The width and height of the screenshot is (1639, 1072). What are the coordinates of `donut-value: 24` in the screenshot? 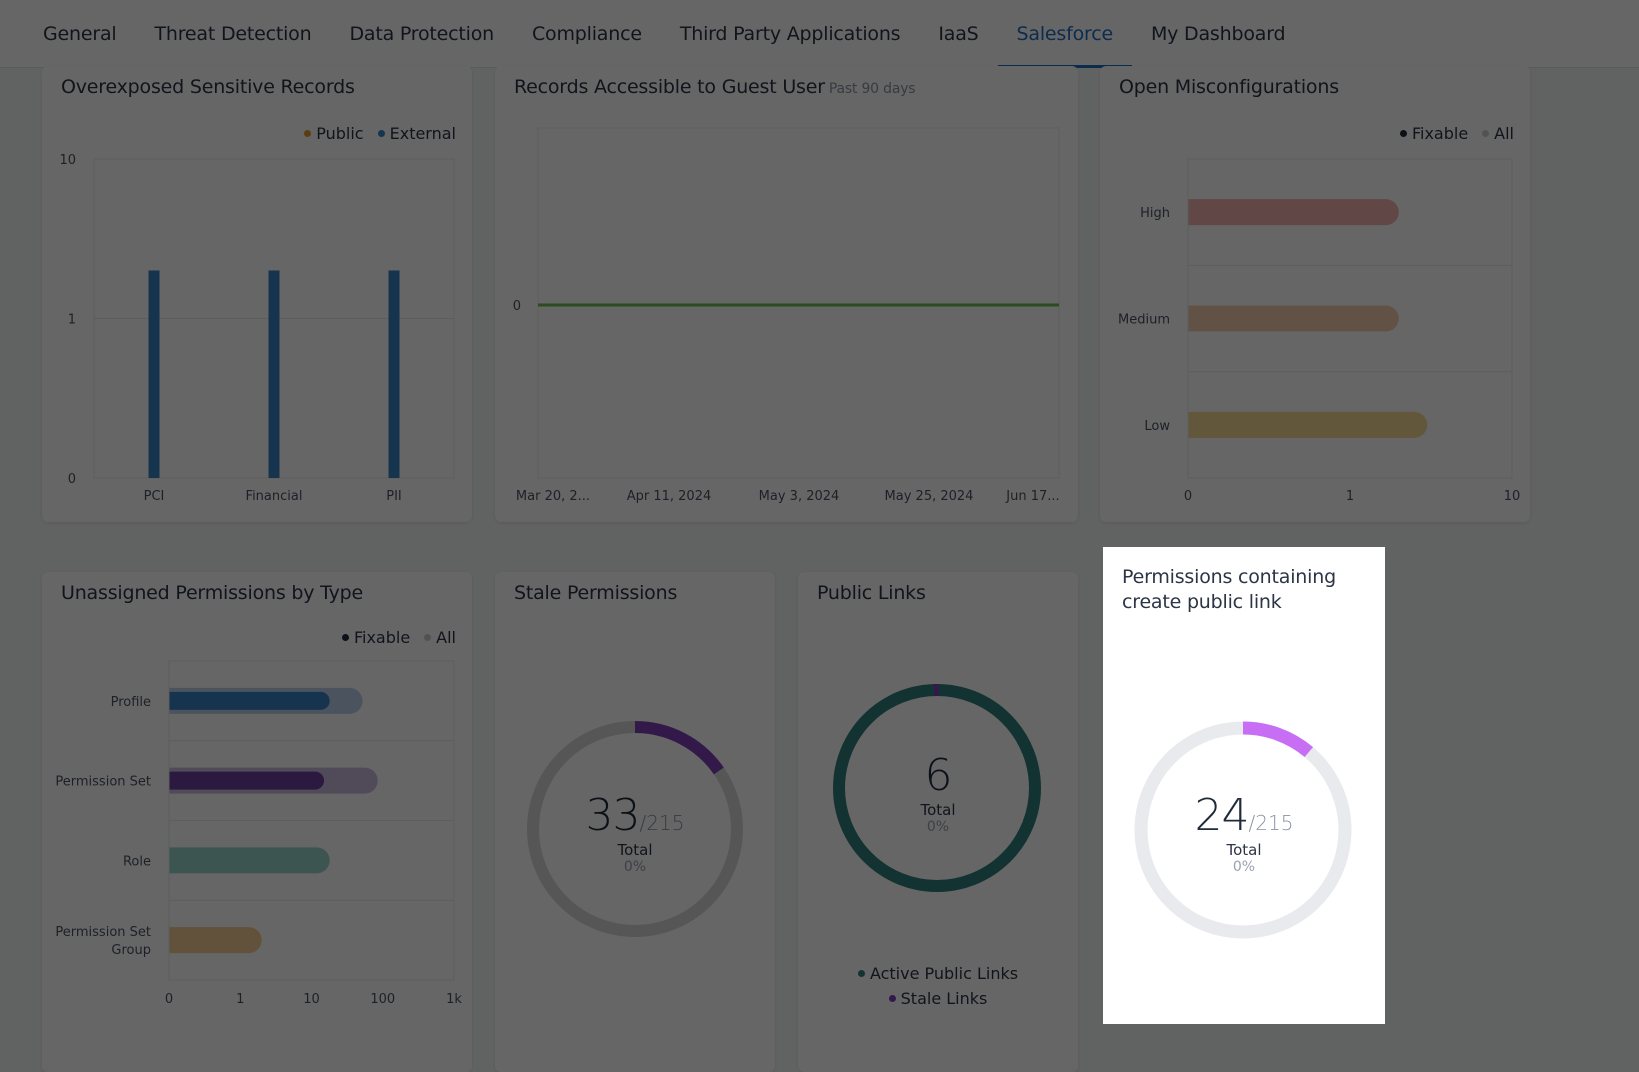 It's located at (1222, 815).